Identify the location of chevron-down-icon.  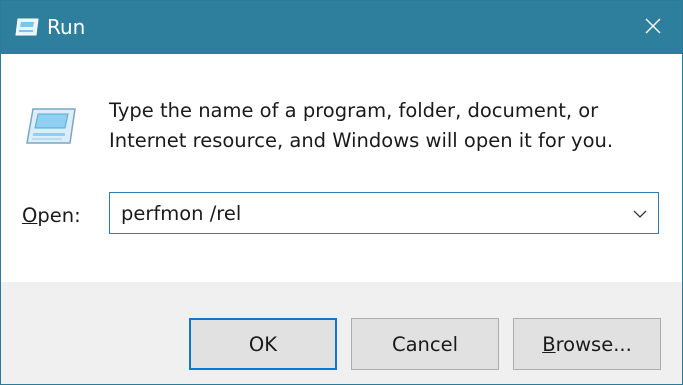
(640, 213).